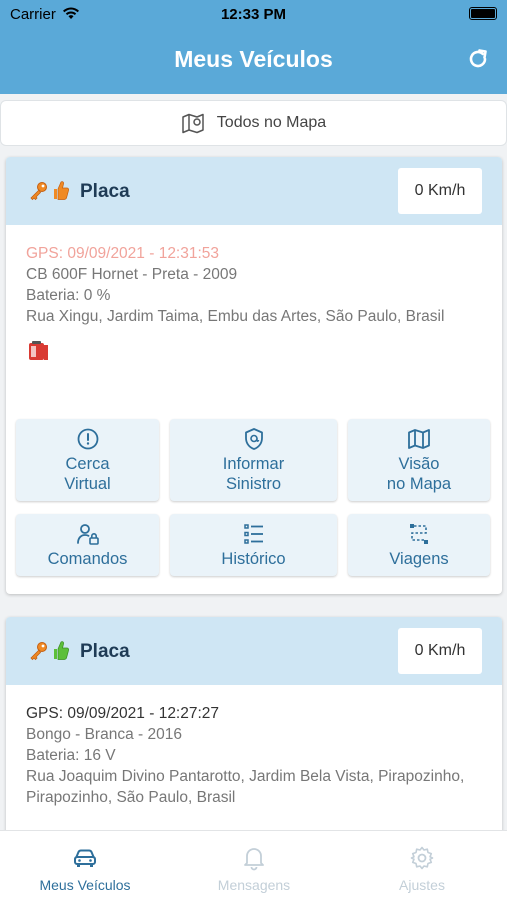  Describe the element at coordinates (419, 545) in the screenshot. I see `trips-button: Viagens` at that location.